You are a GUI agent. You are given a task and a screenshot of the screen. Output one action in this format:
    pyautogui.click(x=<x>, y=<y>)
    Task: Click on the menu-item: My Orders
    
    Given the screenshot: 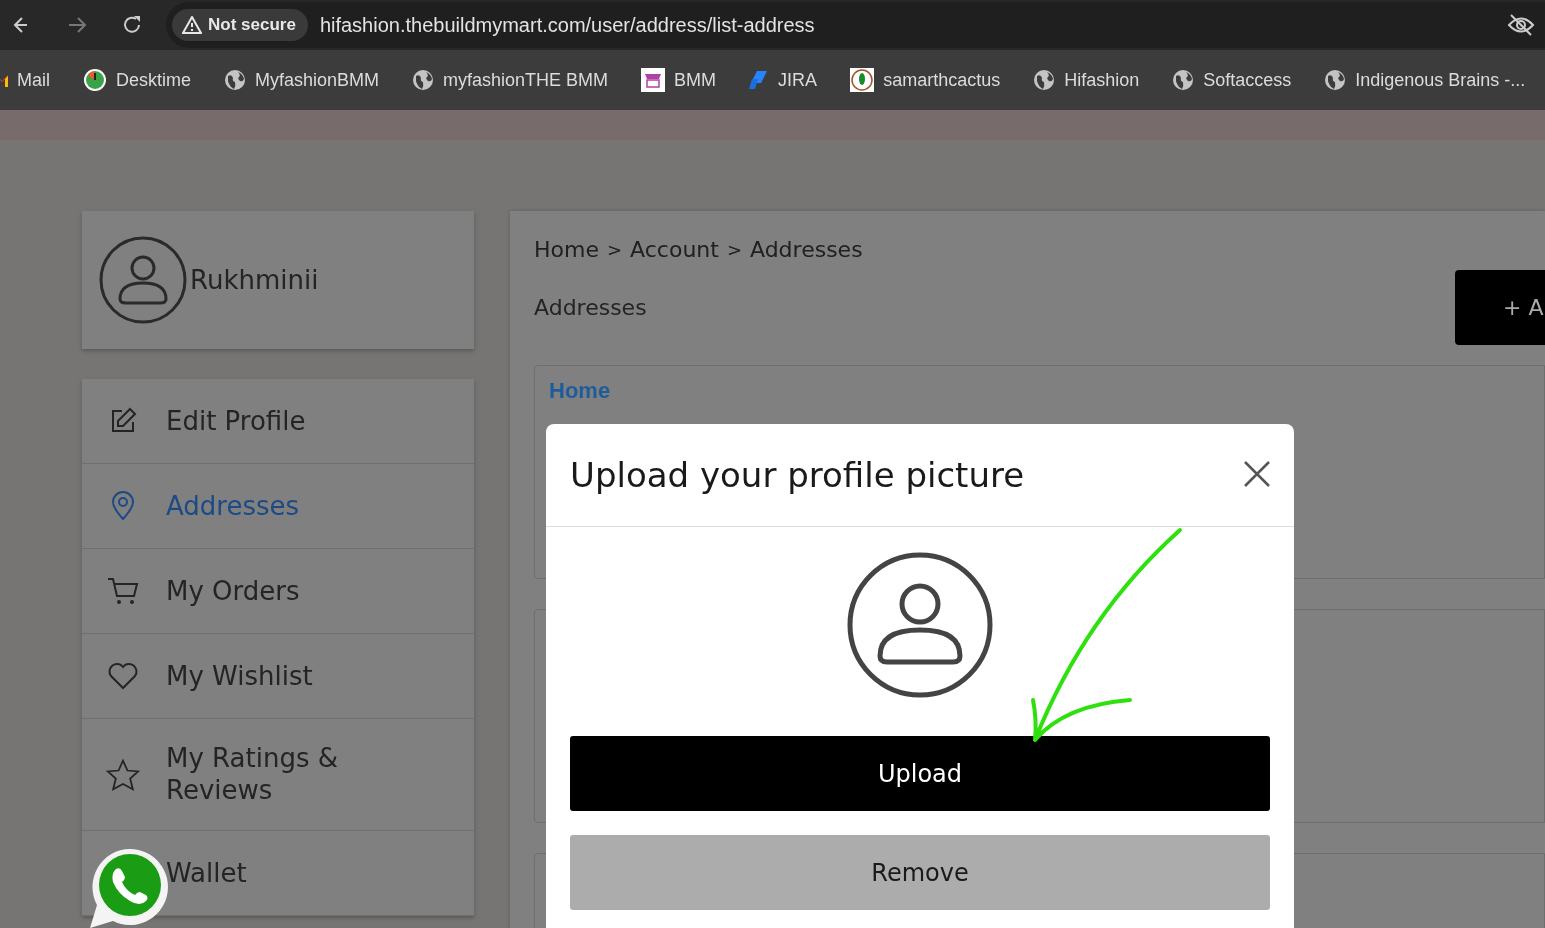 What is the action you would take?
    pyautogui.click(x=278, y=591)
    